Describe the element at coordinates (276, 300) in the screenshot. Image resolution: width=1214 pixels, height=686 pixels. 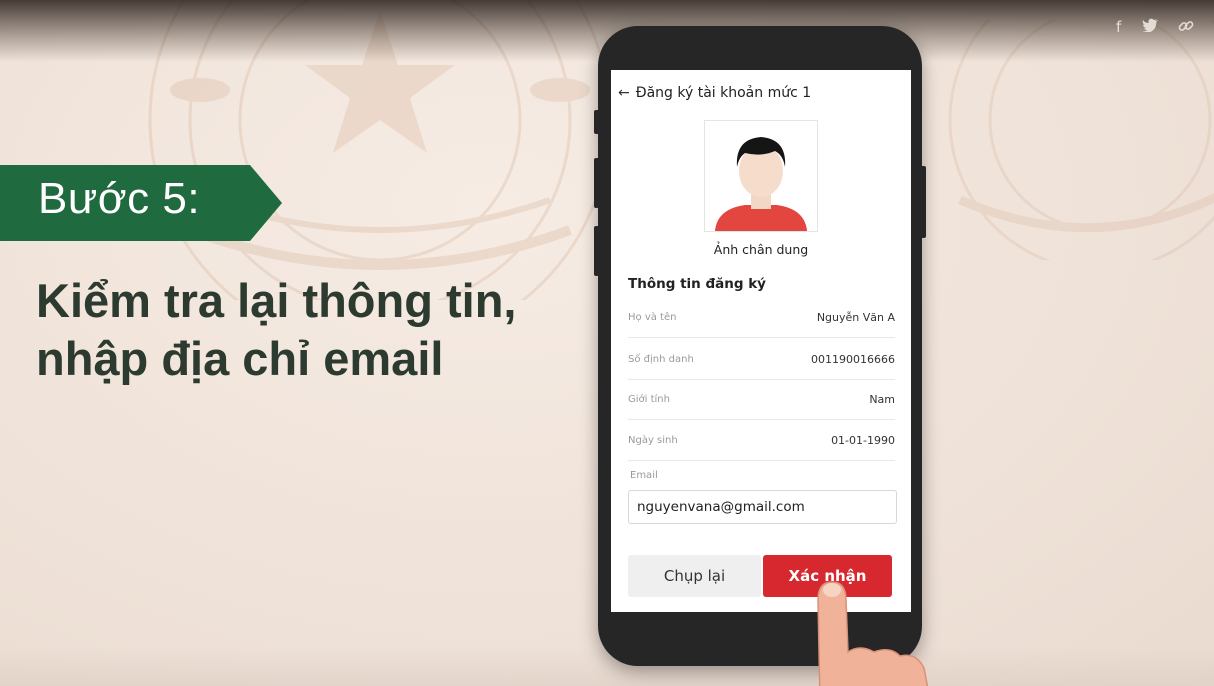
I see `headline-line-1: Kiểm tra lại thông tin,` at that location.